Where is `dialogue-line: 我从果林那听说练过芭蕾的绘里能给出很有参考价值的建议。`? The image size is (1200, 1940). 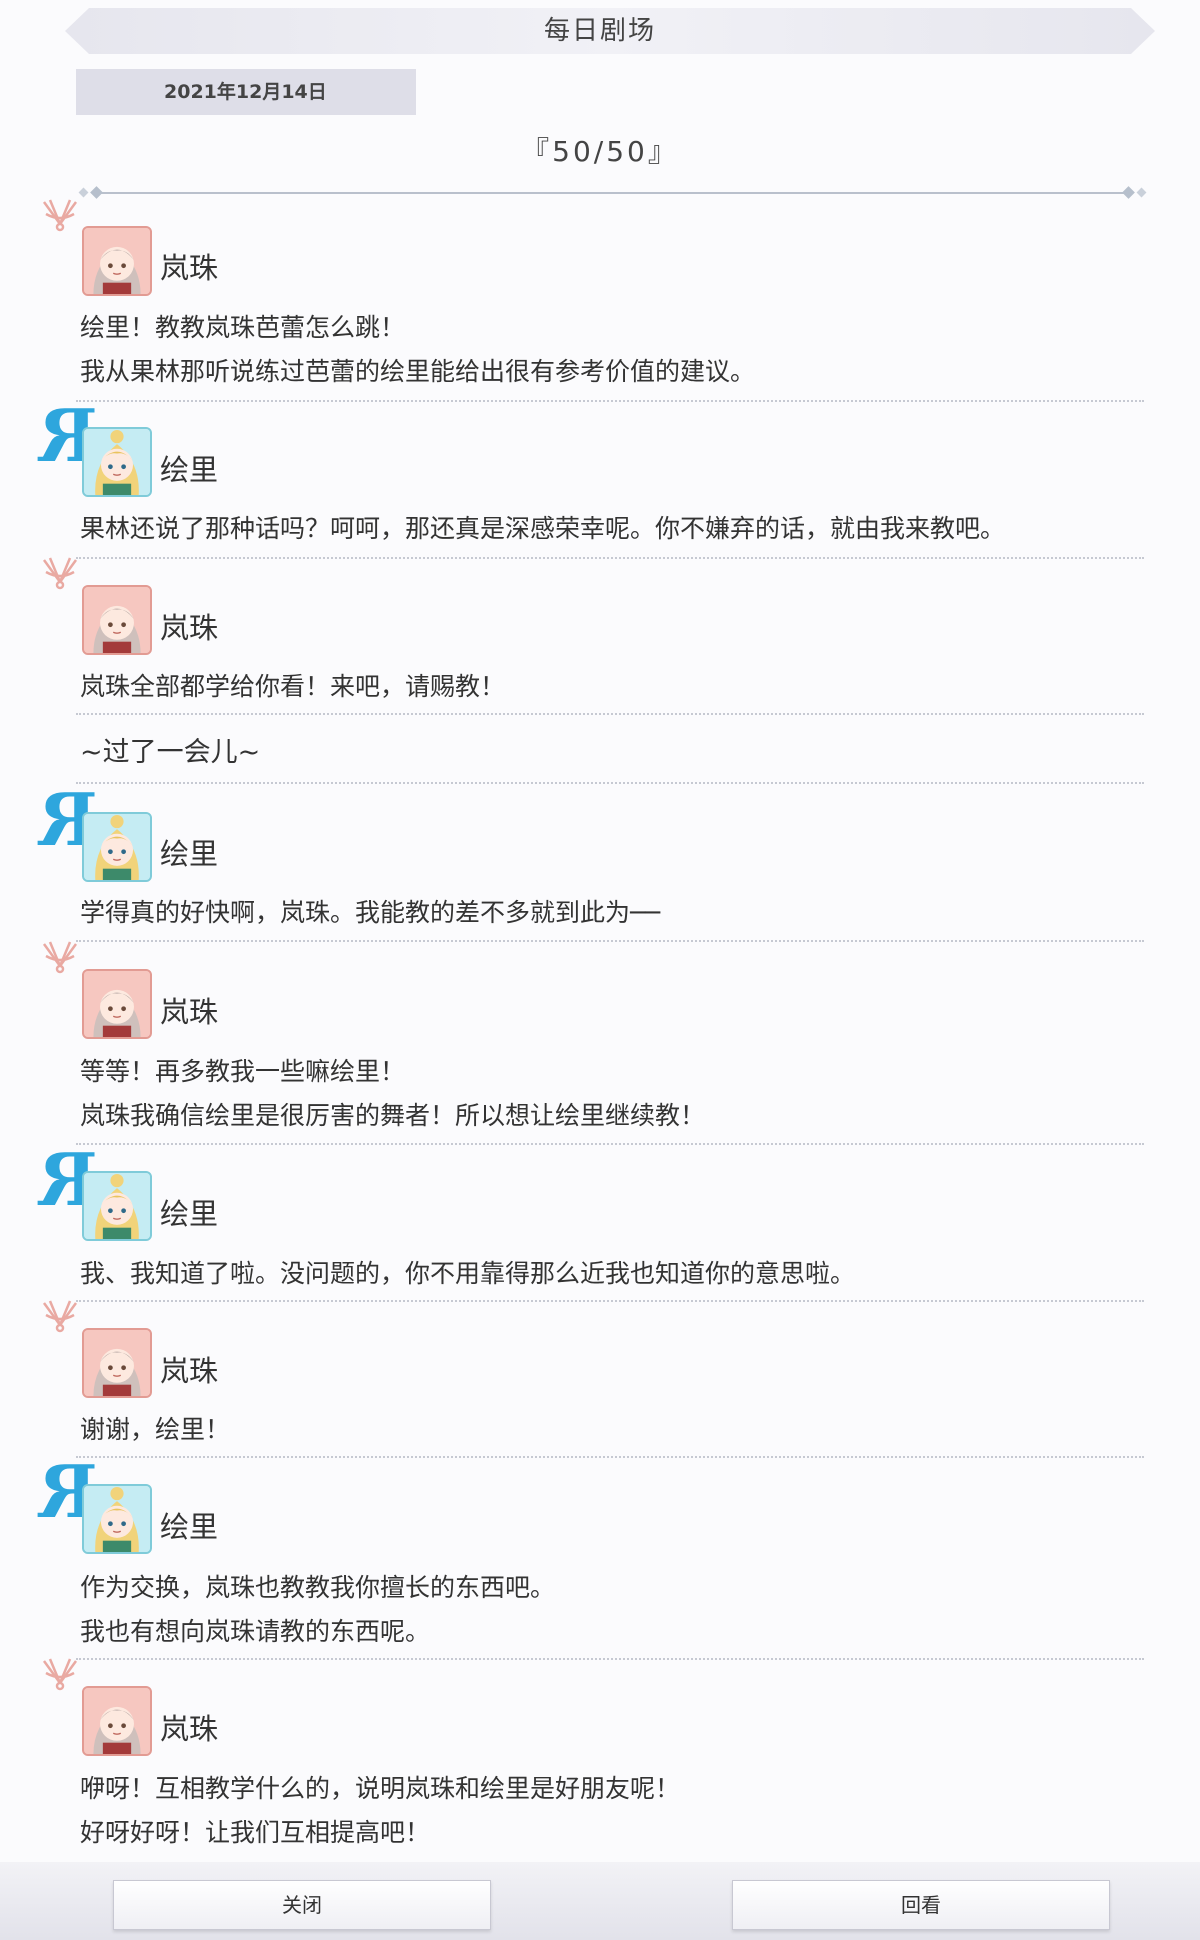
dialogue-line: 我从果林那听说练过芭蕾的绘里能给出很有参考价值的建议。 is located at coordinates (418, 371).